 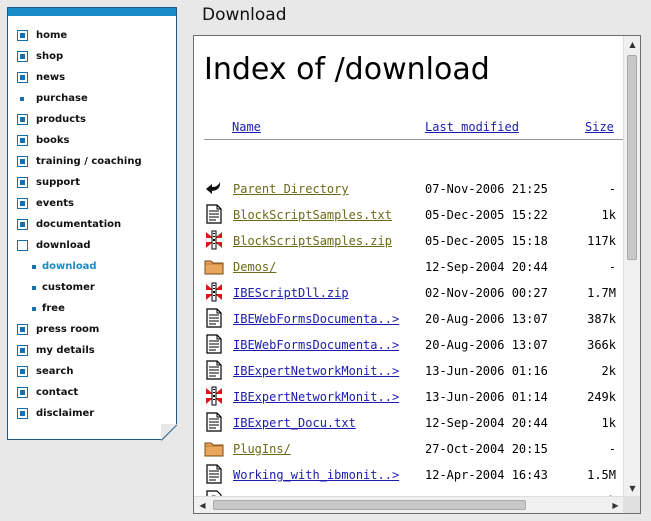 What do you see at coordinates (79, 35) in the screenshot?
I see `nav-item-home: home` at bounding box center [79, 35].